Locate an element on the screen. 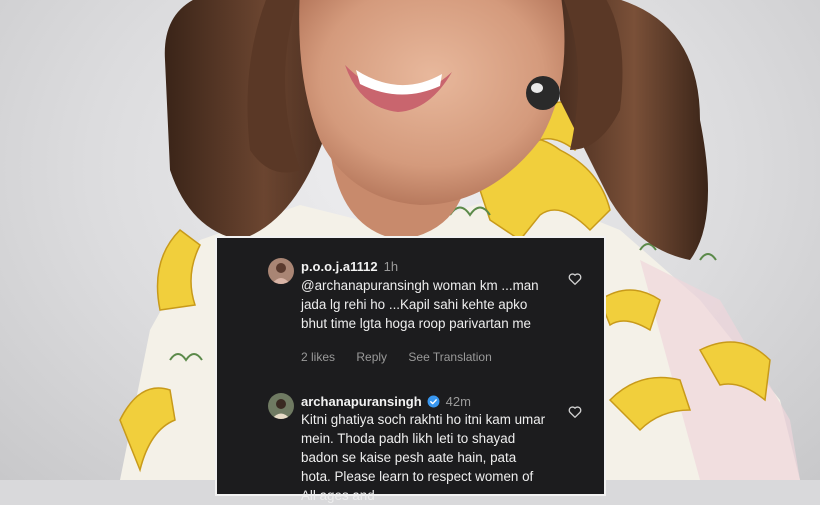 This screenshot has height=505, width=820. reply-button: Reply is located at coordinates (371, 357).